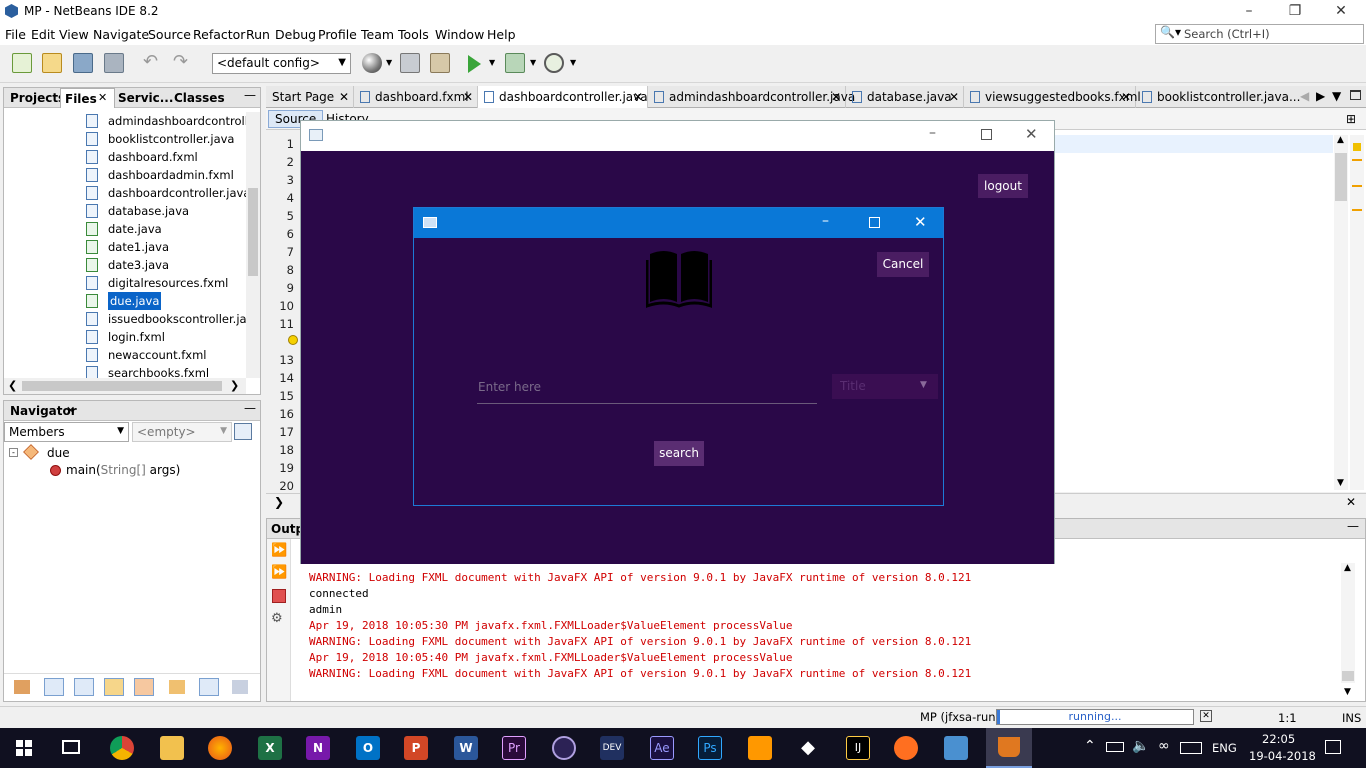  I want to click on tab-database-java: database.java ✕, so click(905, 97).